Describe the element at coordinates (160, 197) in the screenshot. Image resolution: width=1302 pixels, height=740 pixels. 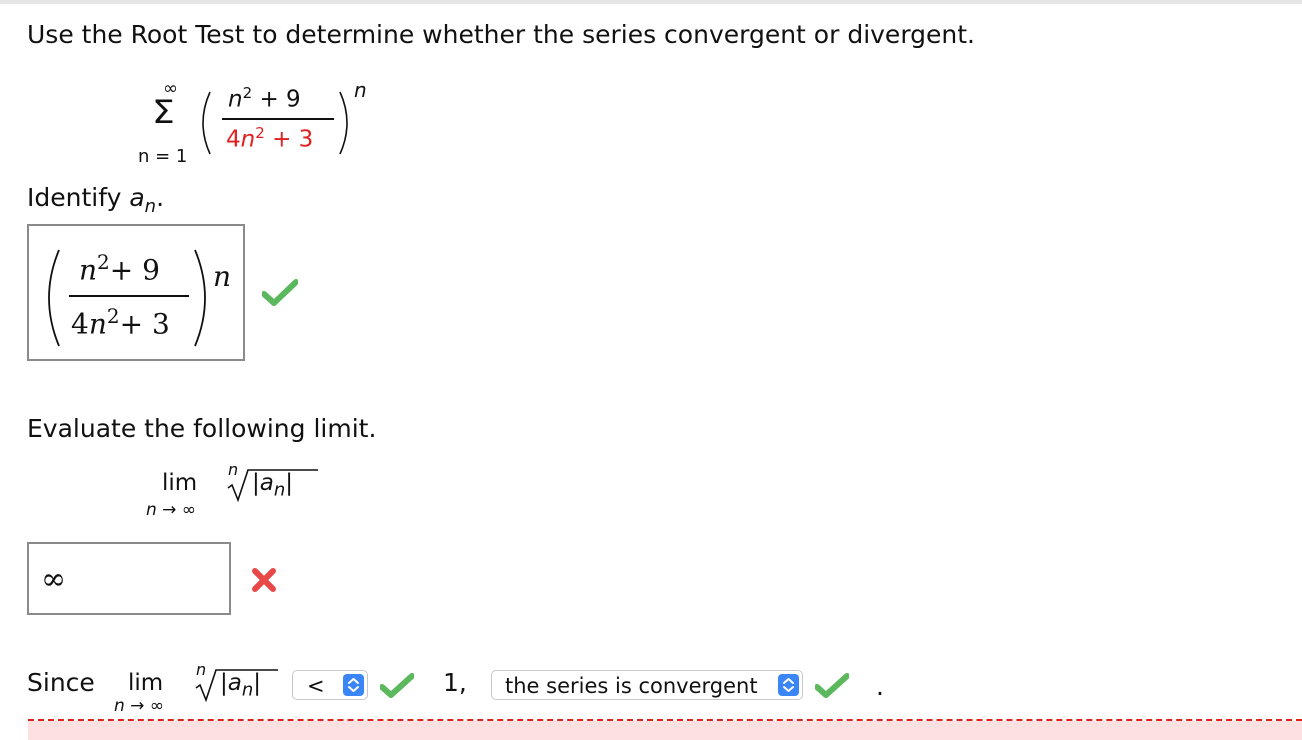
I see `identify-period: .` at that location.